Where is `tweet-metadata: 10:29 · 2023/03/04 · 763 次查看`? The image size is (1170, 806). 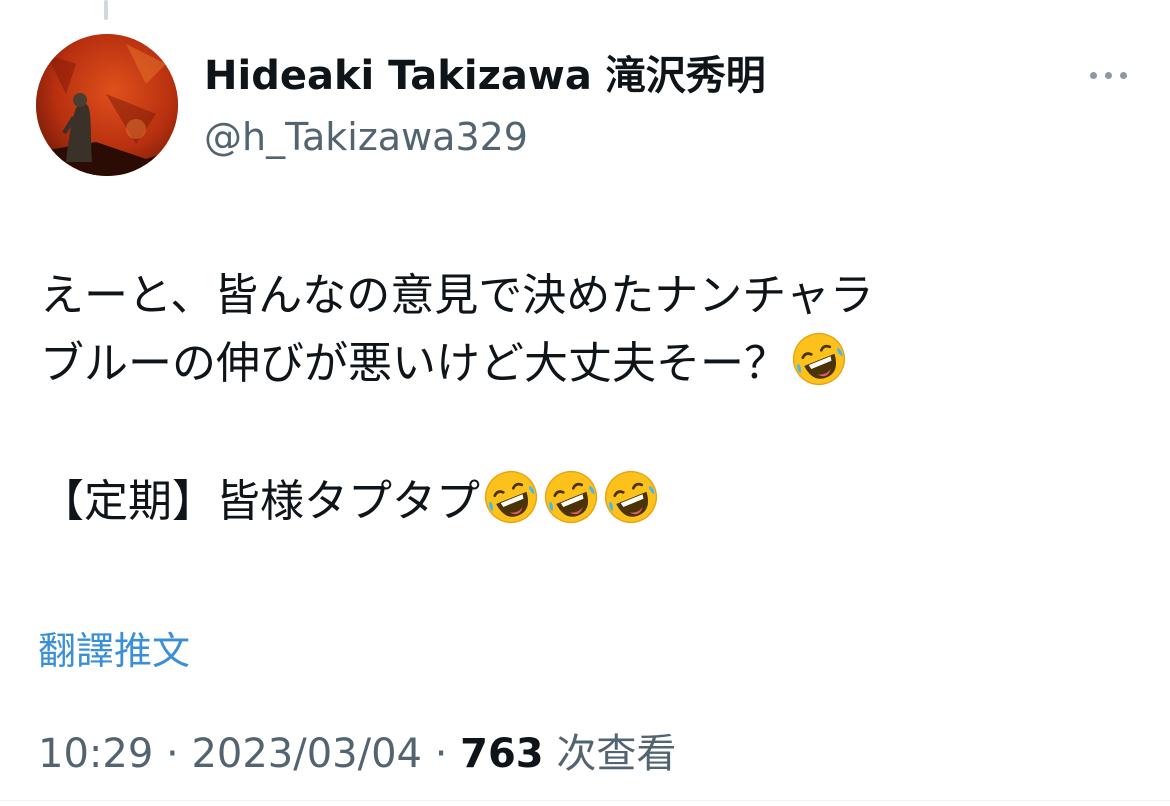
tweet-metadata: 10:29 · 2023/03/04 · 763 次查看 is located at coordinates (357, 754).